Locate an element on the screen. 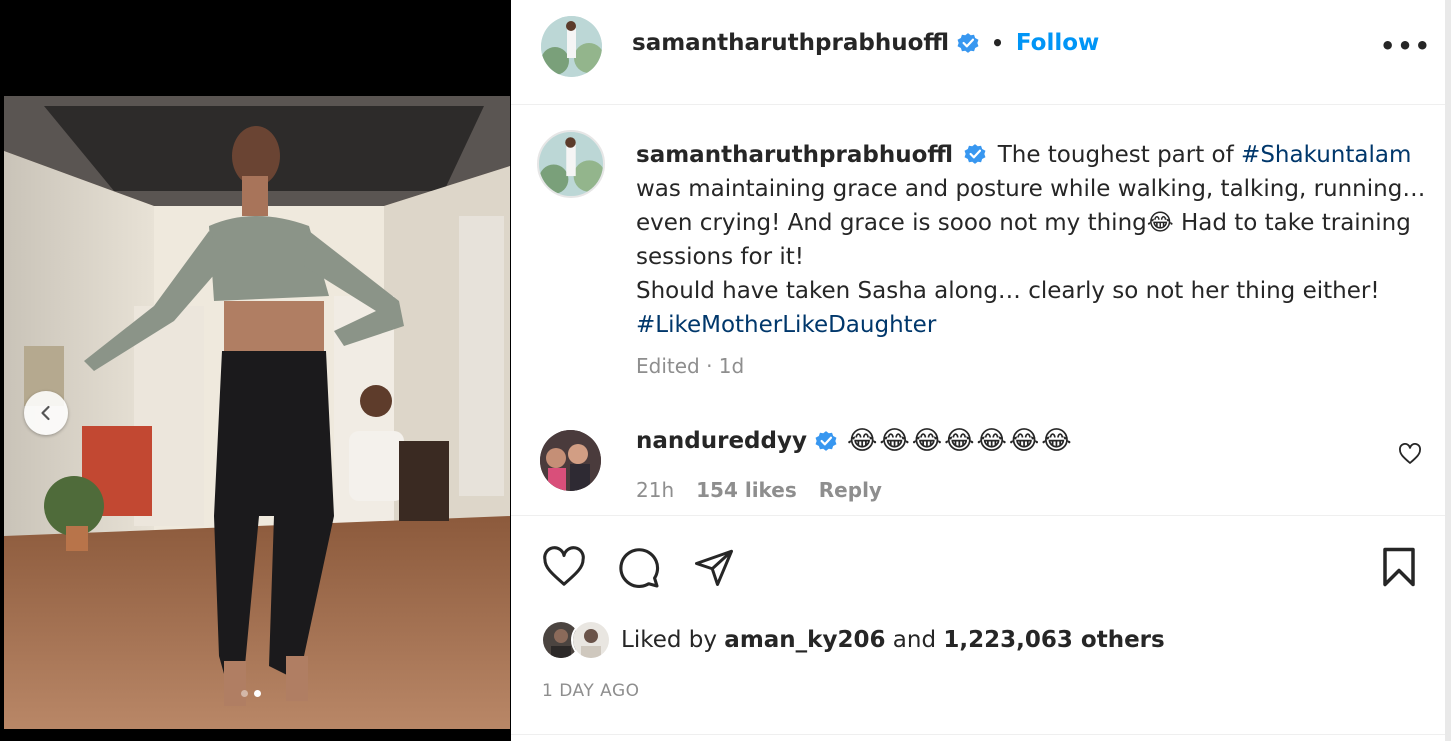 This screenshot has width=1451, height=741. comment-text: 😂😂😂😂😂😂😂 is located at coordinates (960, 441).